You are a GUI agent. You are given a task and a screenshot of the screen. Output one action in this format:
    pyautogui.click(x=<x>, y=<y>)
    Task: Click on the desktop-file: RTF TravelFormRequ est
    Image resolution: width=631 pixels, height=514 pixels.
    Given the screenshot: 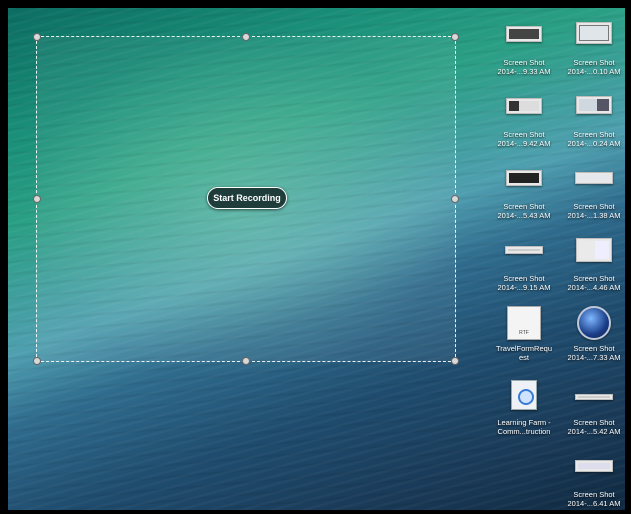 What is the action you would take?
    pyautogui.click(x=524, y=339)
    